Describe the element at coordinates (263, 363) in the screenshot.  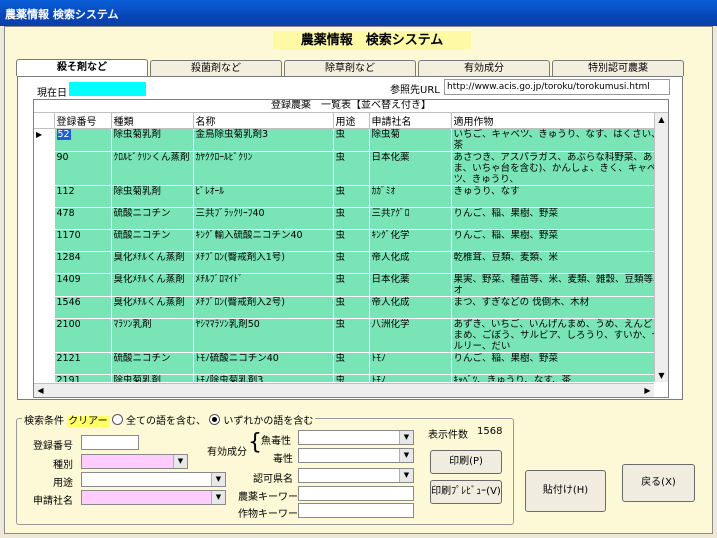
I see `cell-name: ﾄﾓﾉ硫酸ニコチン40` at that location.